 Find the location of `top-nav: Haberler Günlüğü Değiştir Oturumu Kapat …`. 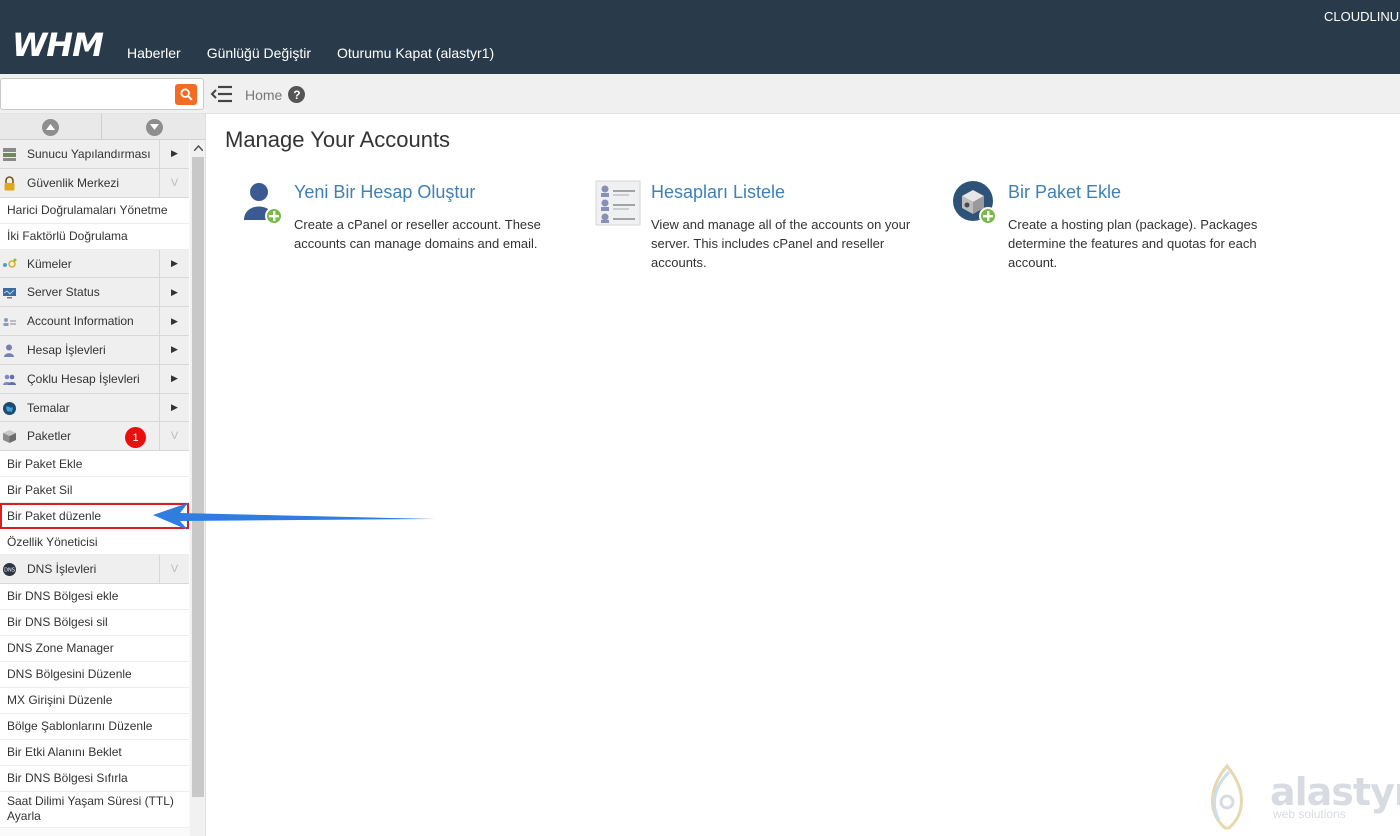

top-nav: Haberler Günlüğü Değiştir Oturumu Kapat … is located at coordinates (323, 53).